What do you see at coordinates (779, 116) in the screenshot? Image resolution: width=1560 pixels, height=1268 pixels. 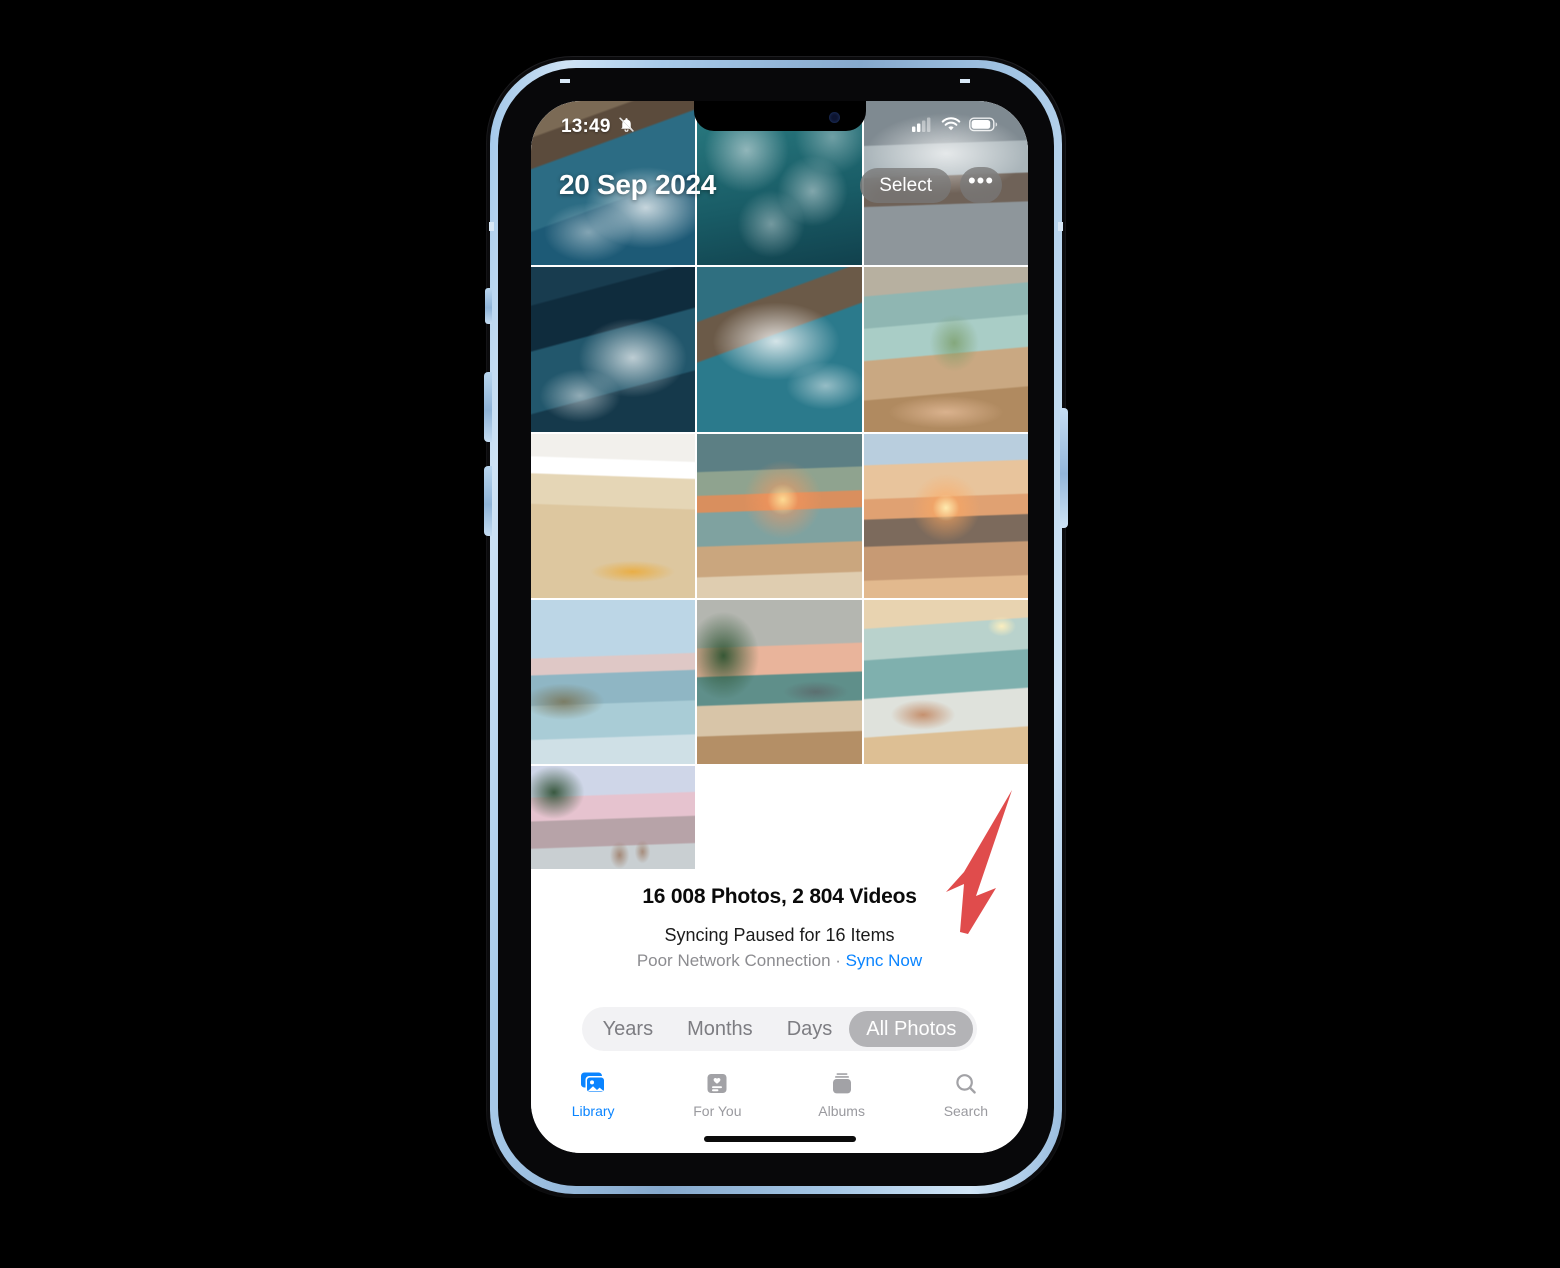 I see `device-notch` at bounding box center [779, 116].